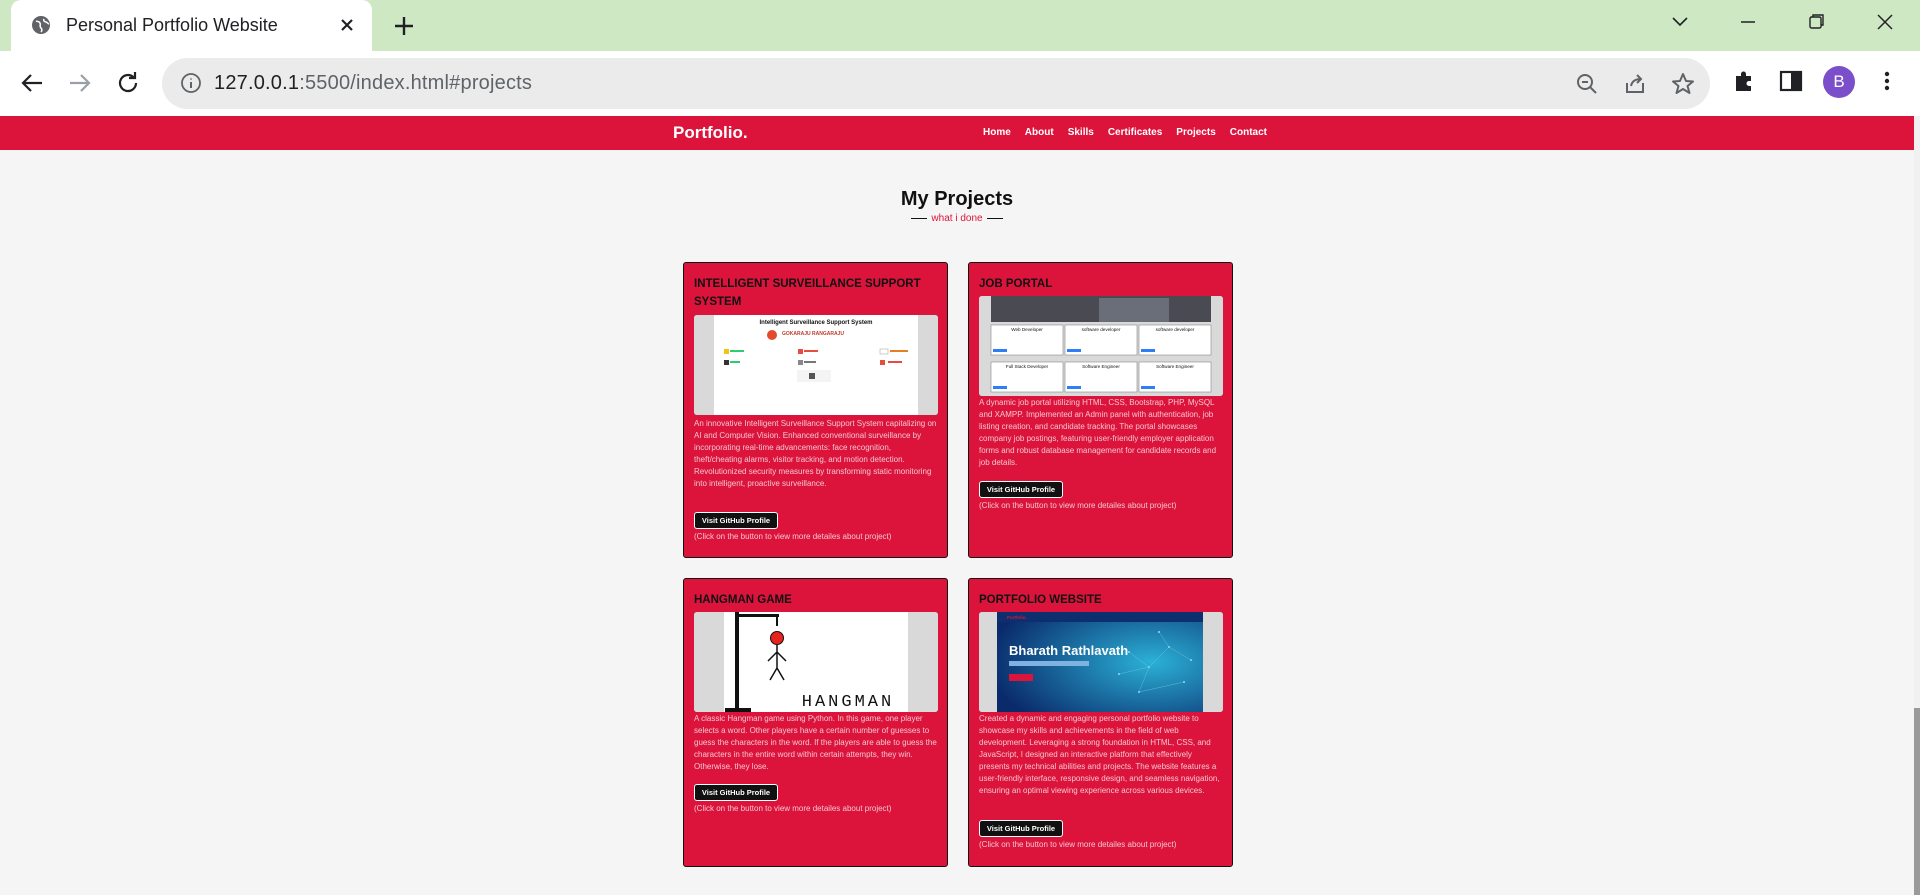 This screenshot has width=1920, height=895. What do you see at coordinates (1917, 505) in the screenshot?
I see `page-scrollbar` at bounding box center [1917, 505].